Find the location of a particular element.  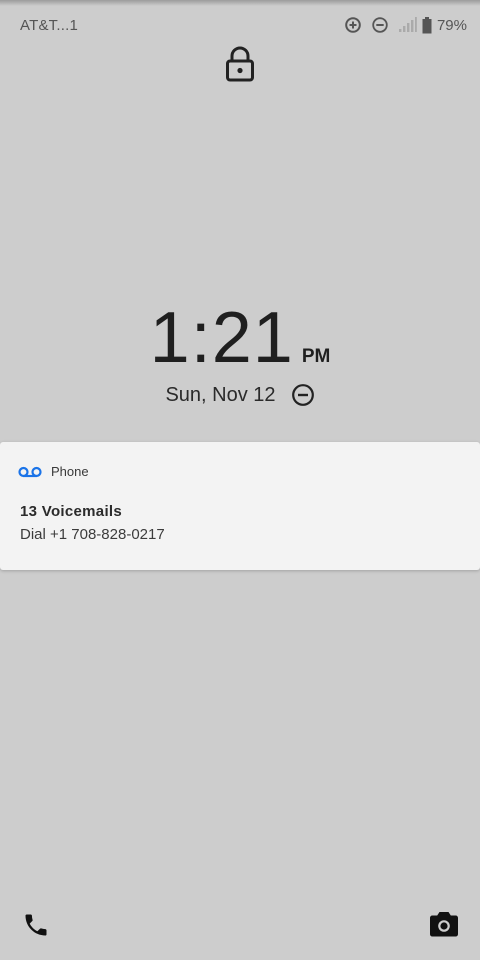

notification-title: 13 Voicemails is located at coordinates (71, 511).